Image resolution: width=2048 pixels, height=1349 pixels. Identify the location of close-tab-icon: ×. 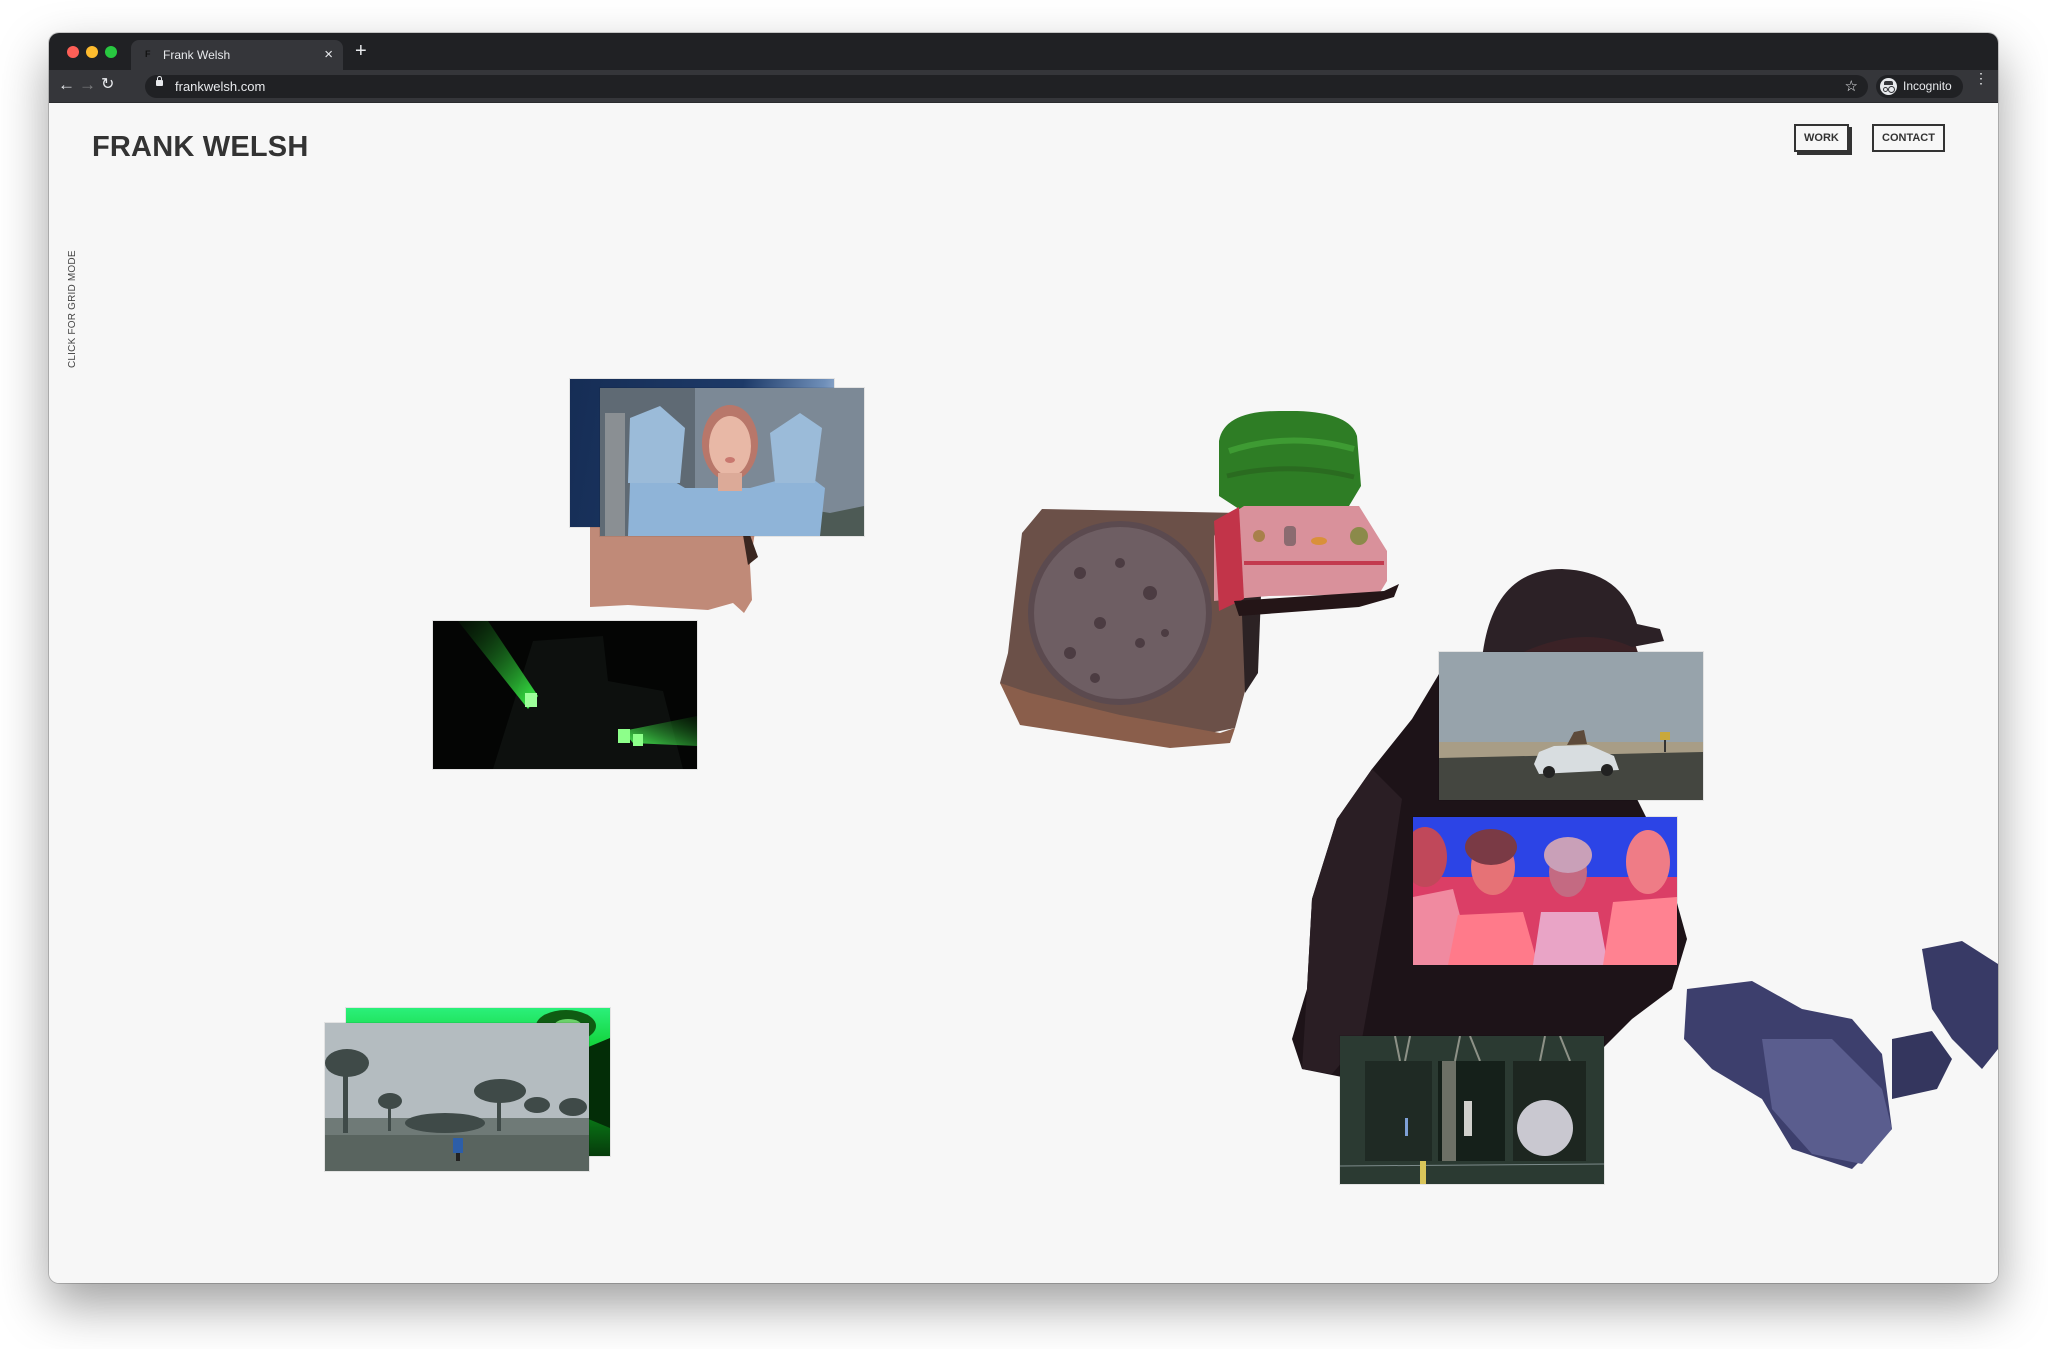
(328, 54).